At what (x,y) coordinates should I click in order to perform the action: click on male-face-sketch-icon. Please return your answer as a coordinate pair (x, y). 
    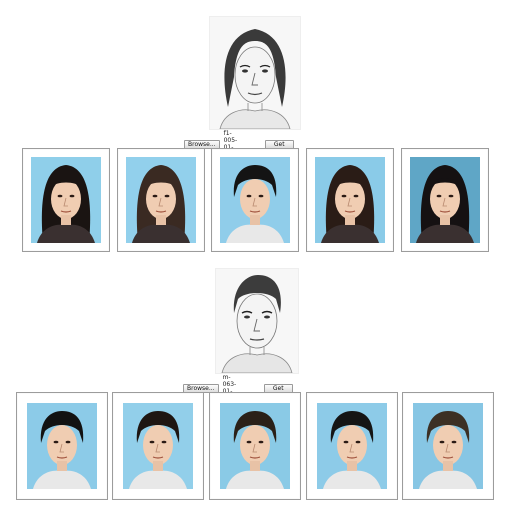
    Looking at the image, I should click on (257, 321).